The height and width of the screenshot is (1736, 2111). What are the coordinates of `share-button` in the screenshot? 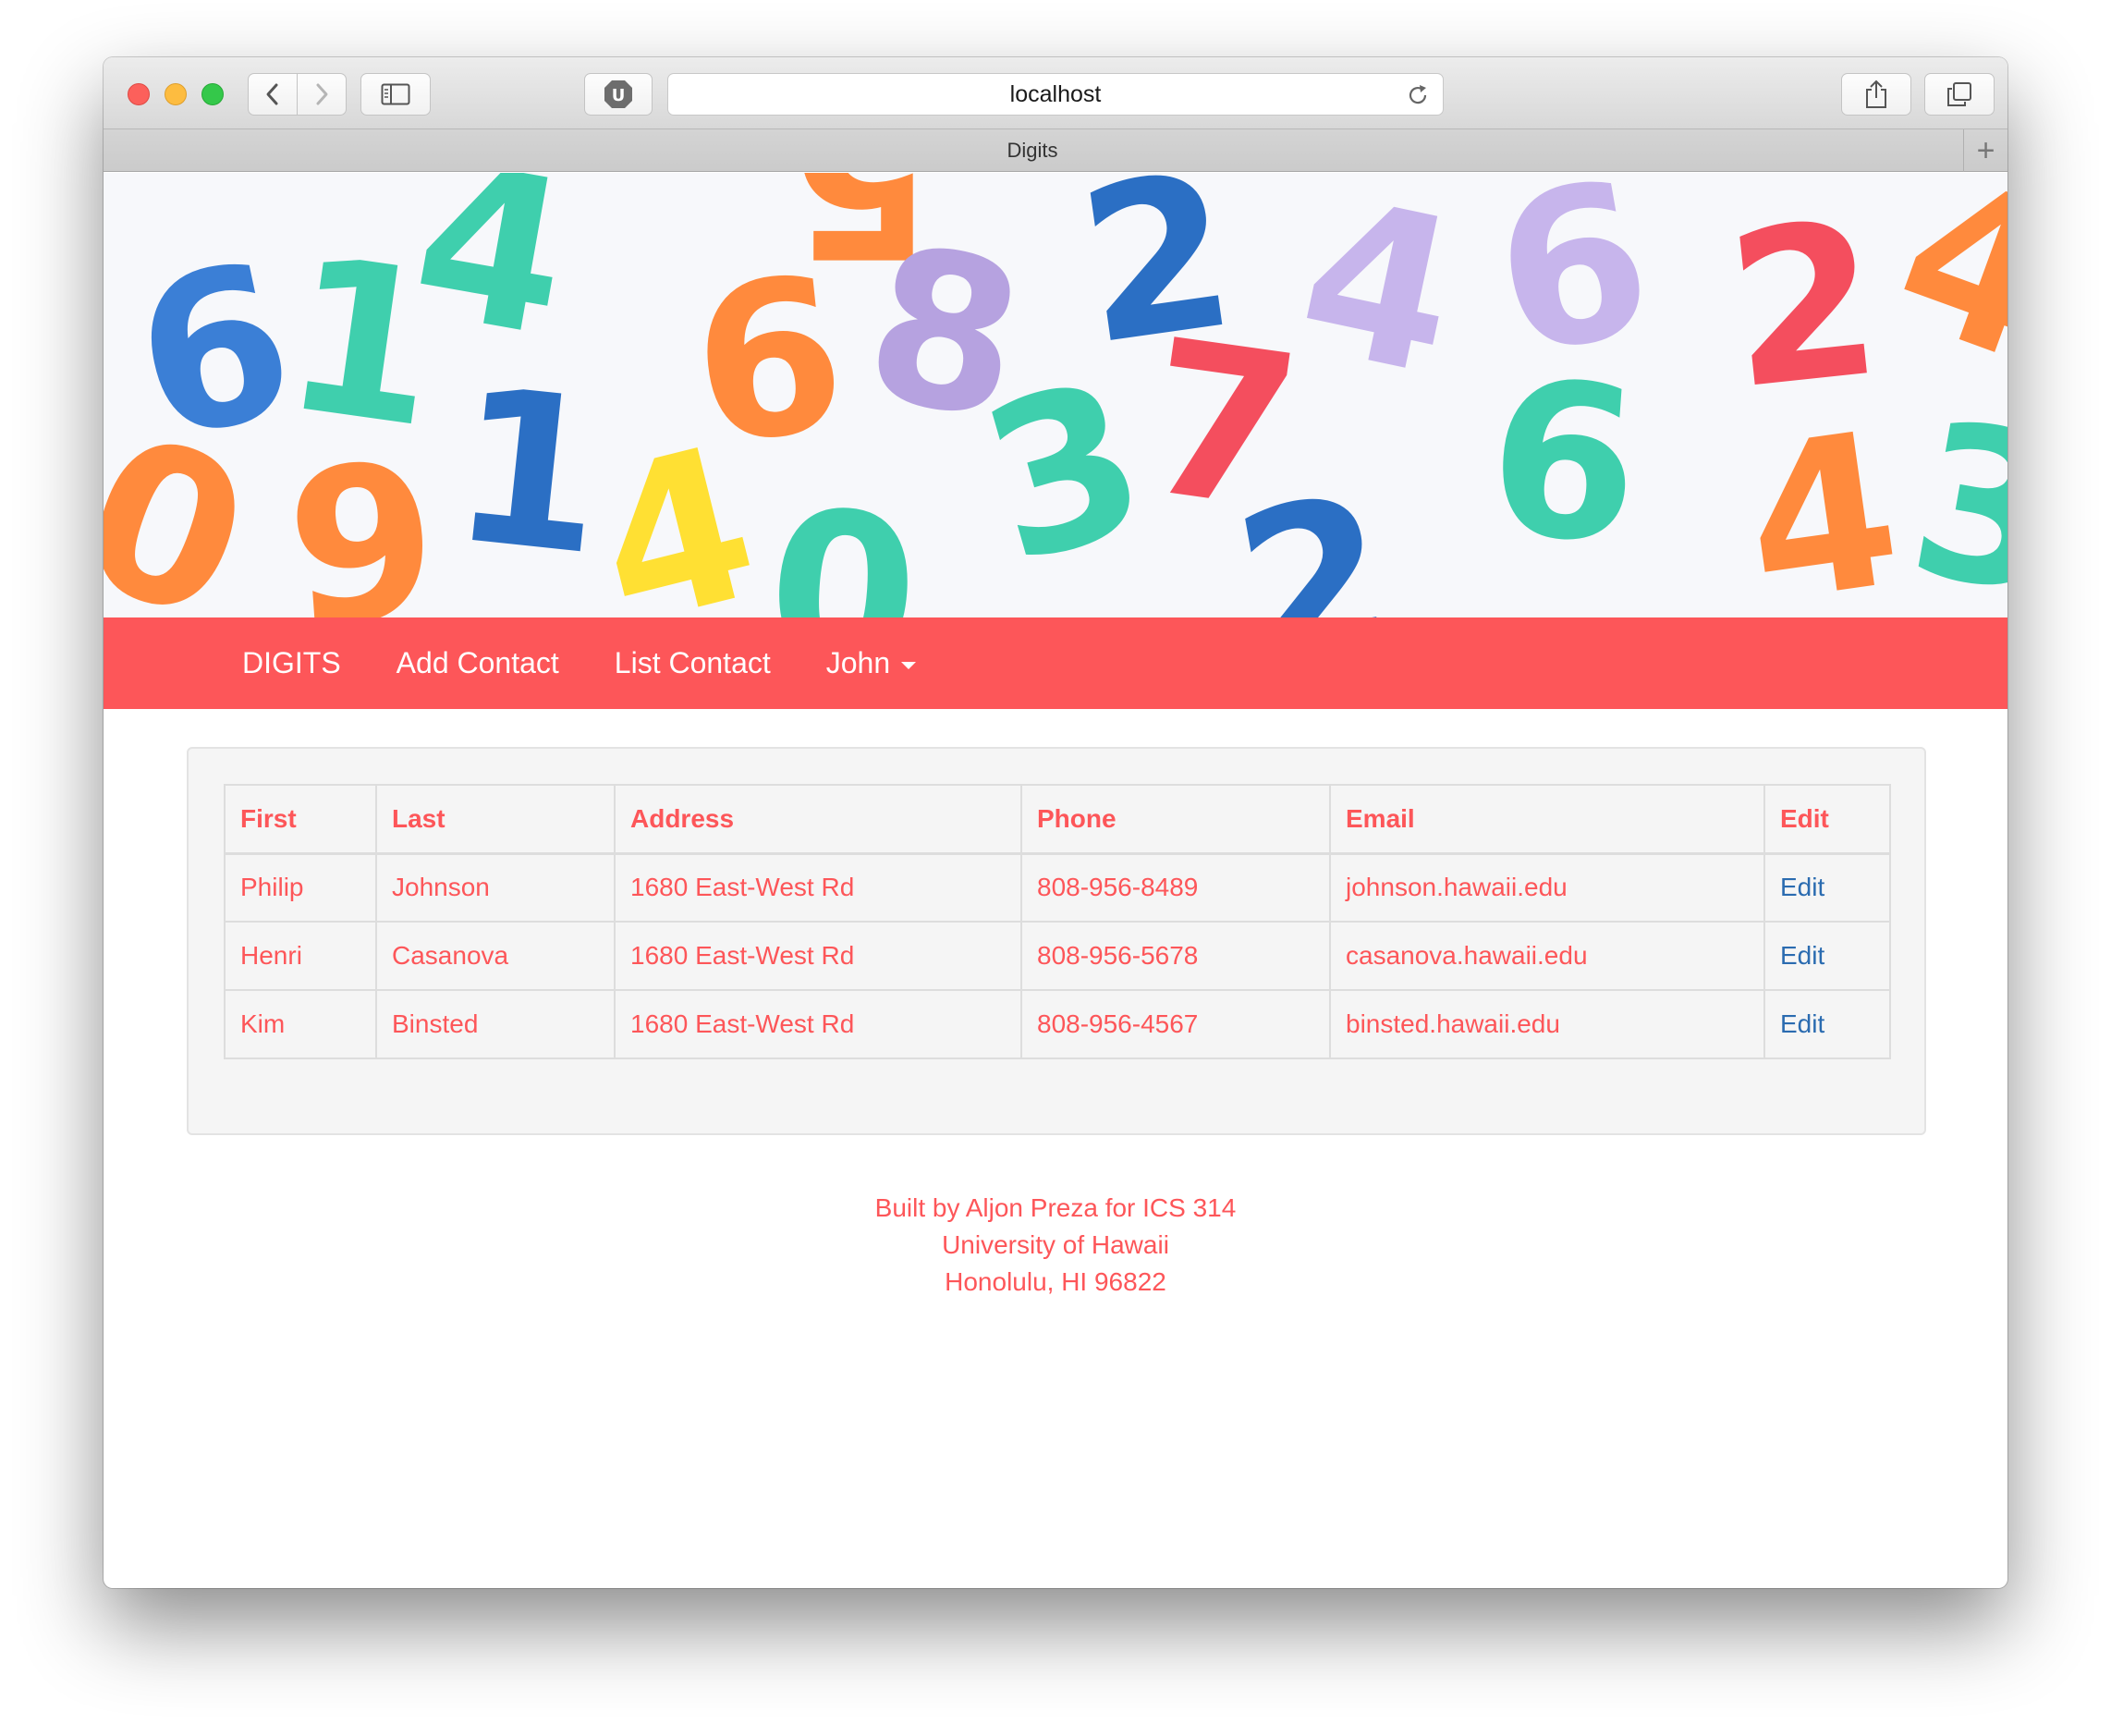 It's located at (1876, 94).